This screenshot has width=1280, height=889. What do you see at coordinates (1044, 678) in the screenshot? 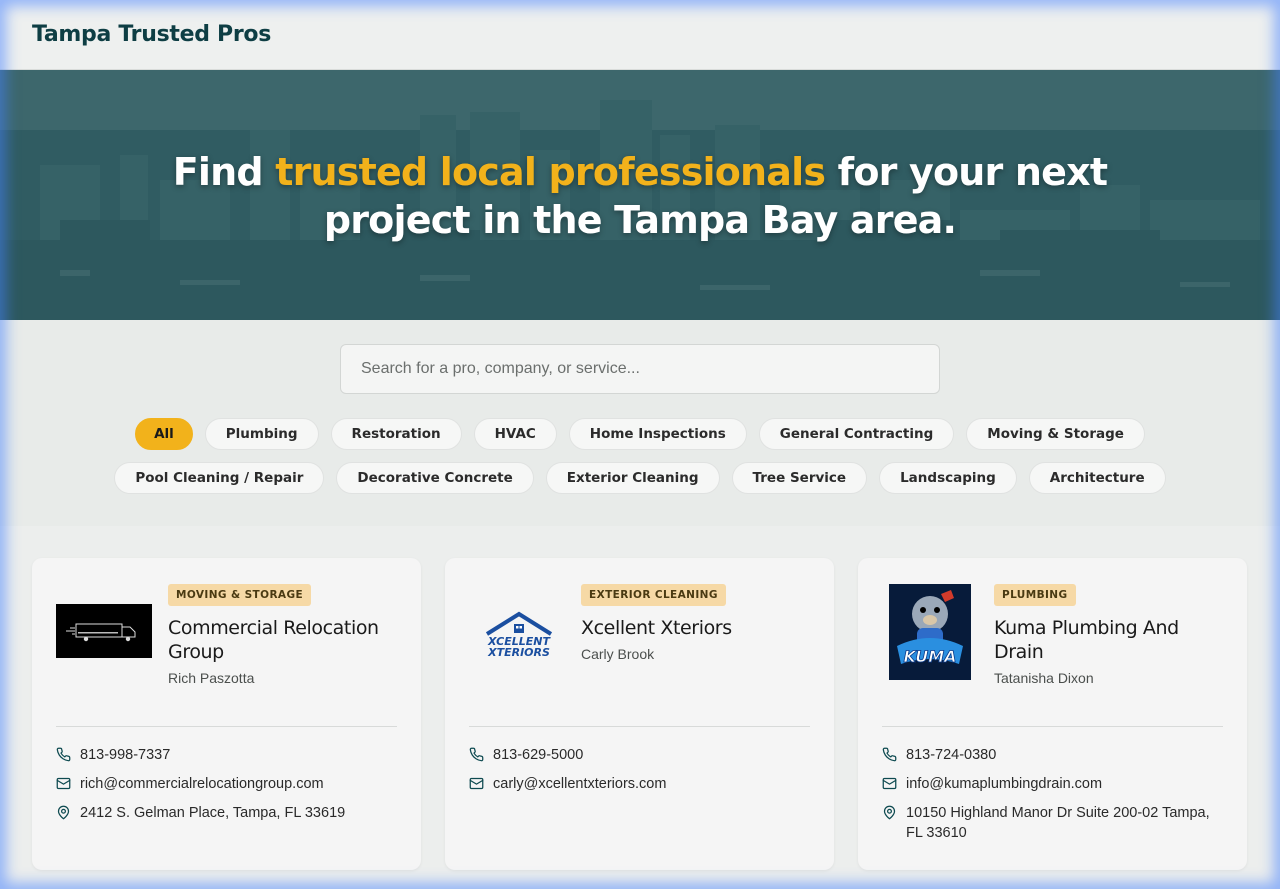
I see `contact-person: Tatanisha Dixon` at bounding box center [1044, 678].